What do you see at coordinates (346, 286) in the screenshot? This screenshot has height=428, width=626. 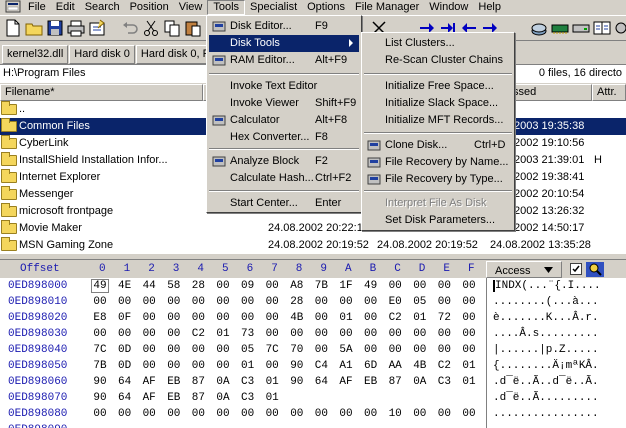 I see `hex-byte: 1F` at bounding box center [346, 286].